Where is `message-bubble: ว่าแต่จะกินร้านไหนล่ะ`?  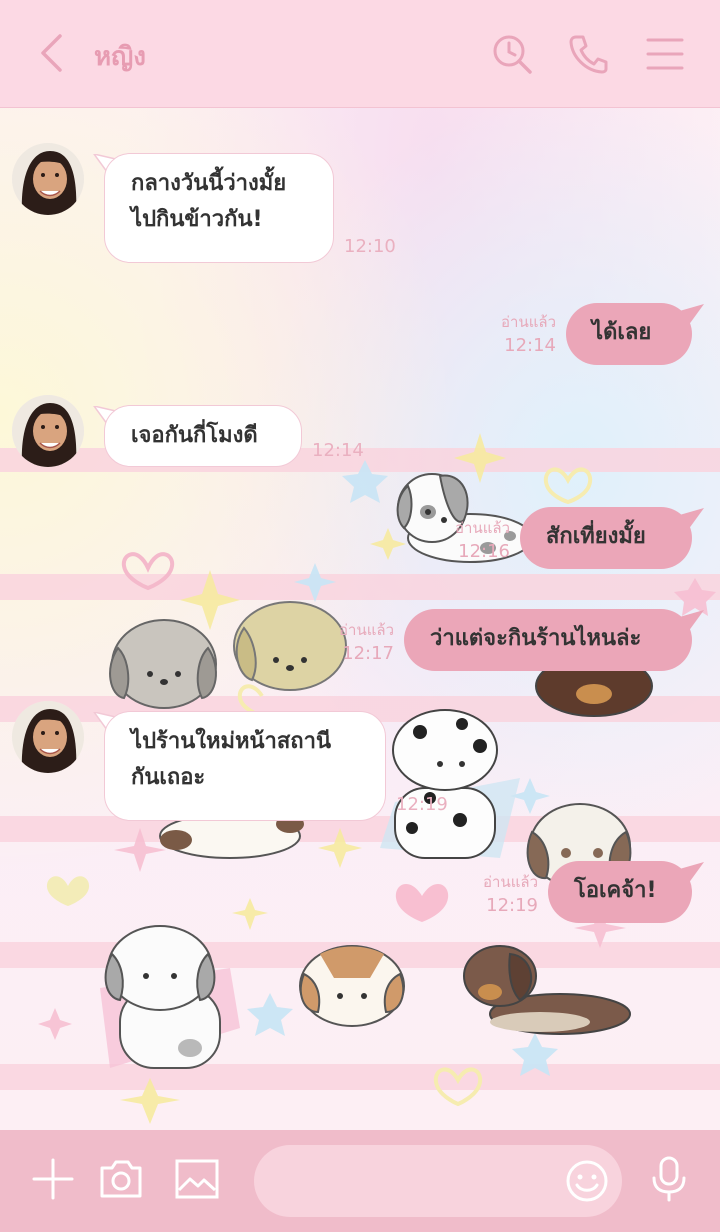 message-bubble: ว่าแต่จะกินร้านไหนล่ะ is located at coordinates (548, 640).